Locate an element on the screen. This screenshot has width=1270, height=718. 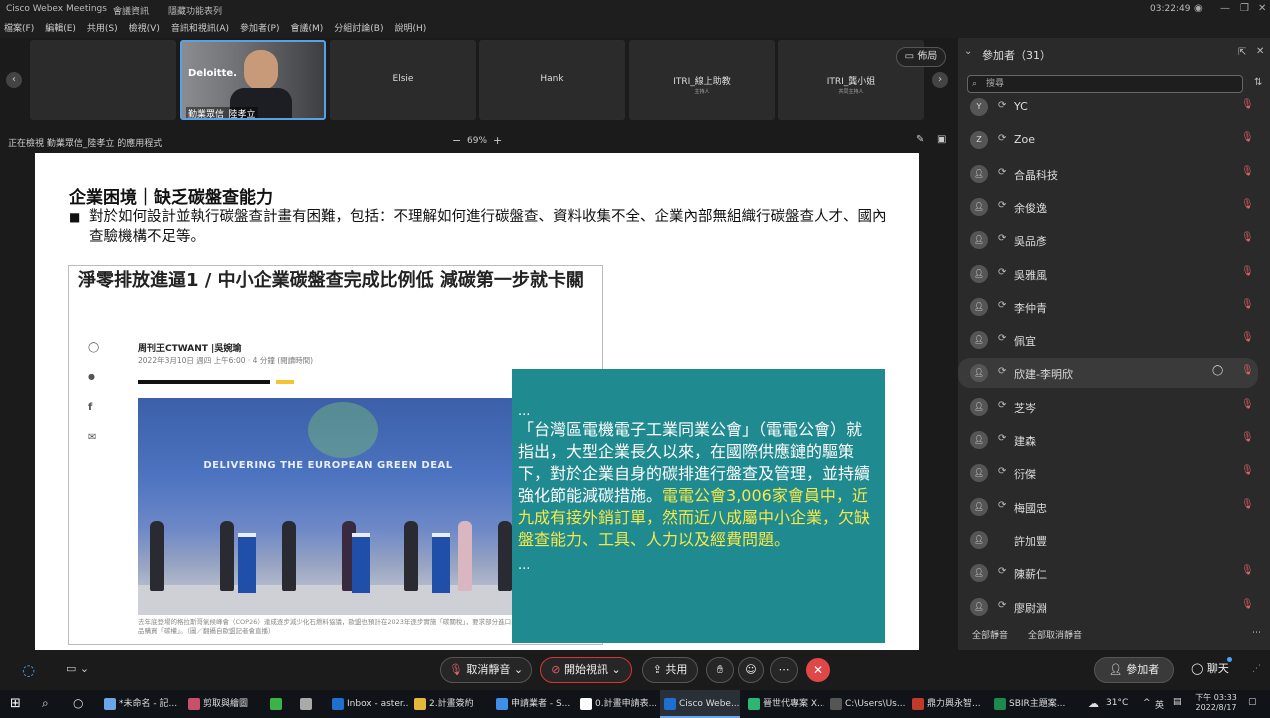
minimize-icon: — is located at coordinates (1225, 8).